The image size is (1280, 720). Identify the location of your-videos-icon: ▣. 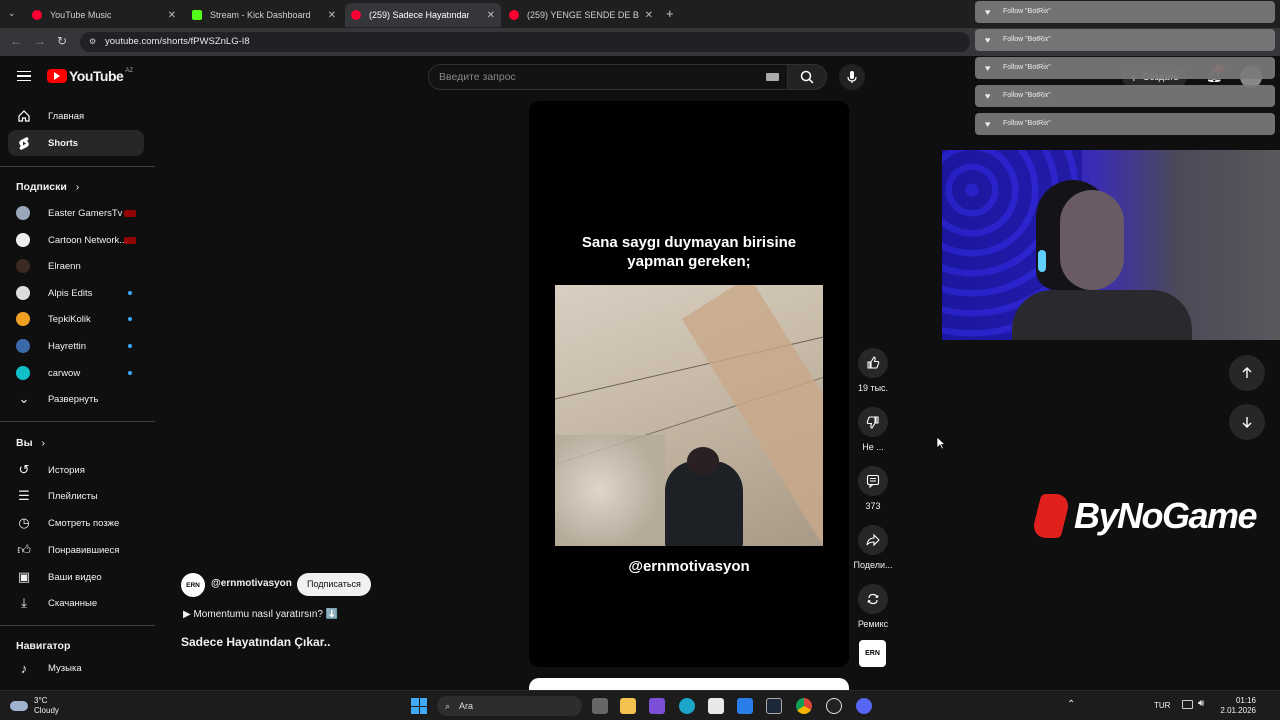
(24, 576).